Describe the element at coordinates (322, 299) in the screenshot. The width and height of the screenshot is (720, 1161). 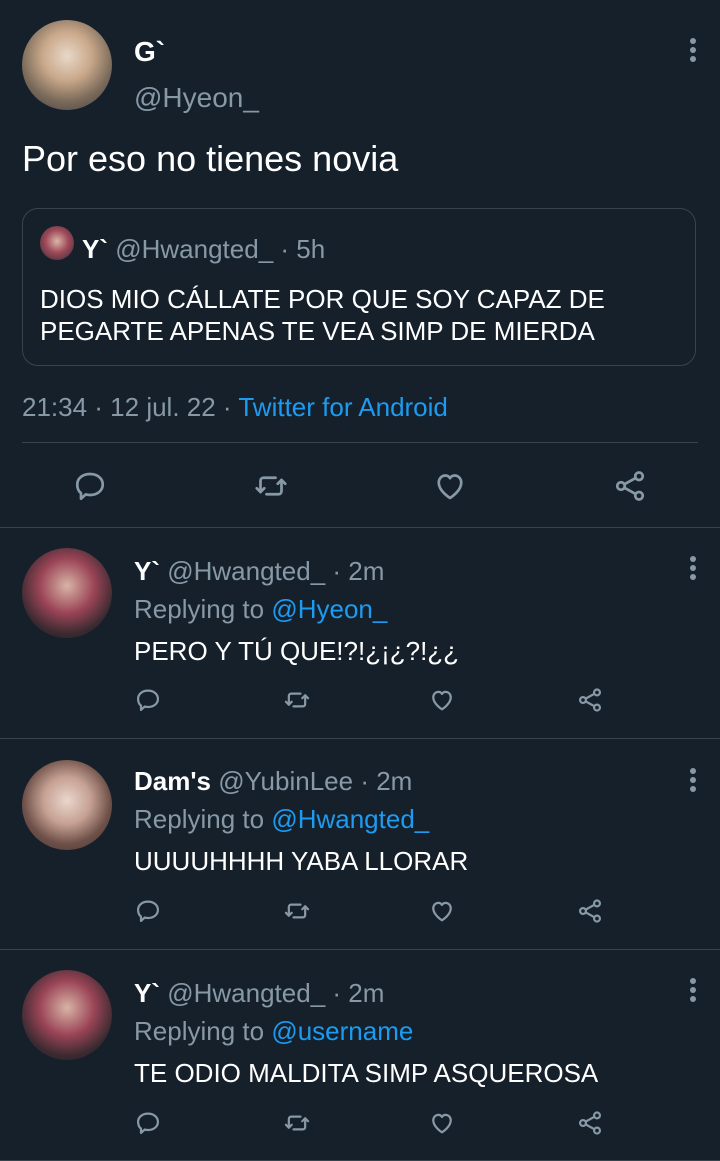
I see `quoted-text-line-1: DIOS MIO CÁLLATE POR QUE SOY CAPAZ DE` at that location.